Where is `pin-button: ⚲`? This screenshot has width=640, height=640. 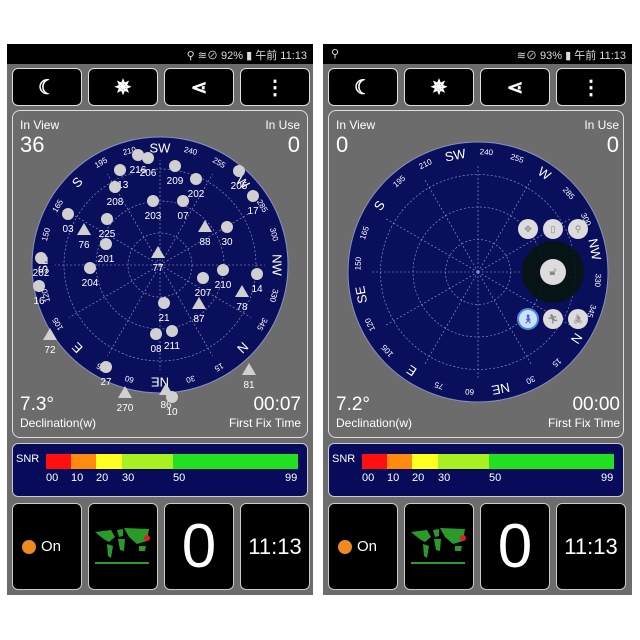 pin-button: ⚲ is located at coordinates (578, 229).